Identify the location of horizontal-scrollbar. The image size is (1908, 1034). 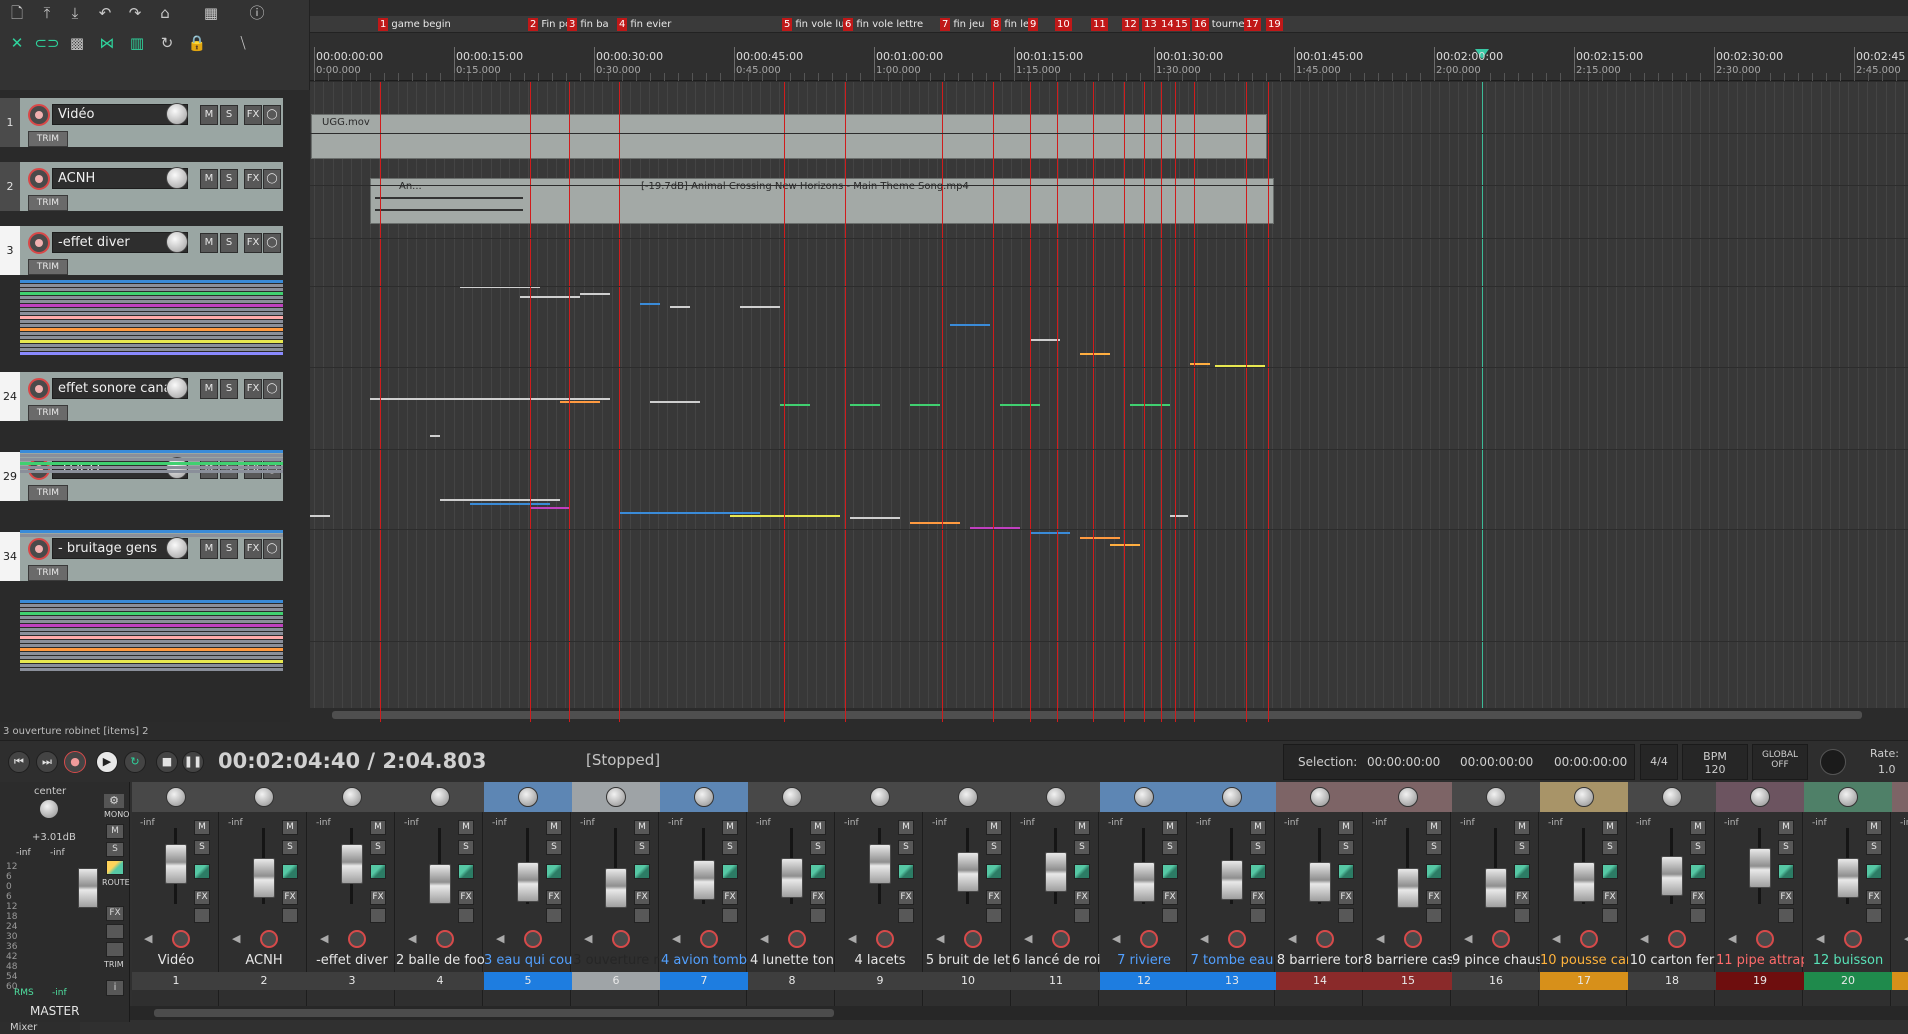
(1109, 715).